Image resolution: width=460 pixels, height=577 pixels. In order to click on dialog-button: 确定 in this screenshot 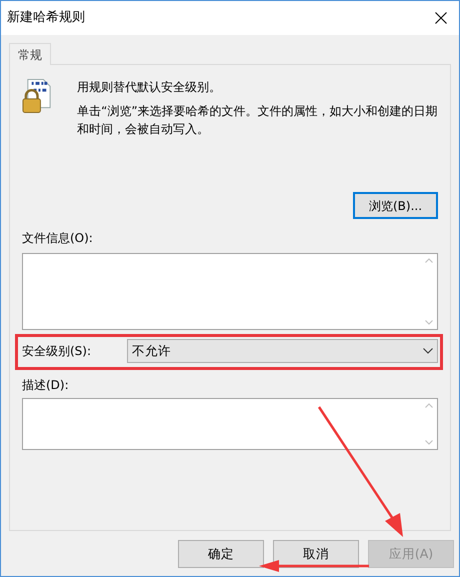, I will do `click(221, 554)`.